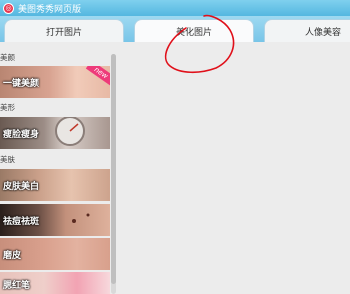 This screenshot has width=350, height=294. I want to click on tab-beautify-image: 美化图片, so click(194, 30).